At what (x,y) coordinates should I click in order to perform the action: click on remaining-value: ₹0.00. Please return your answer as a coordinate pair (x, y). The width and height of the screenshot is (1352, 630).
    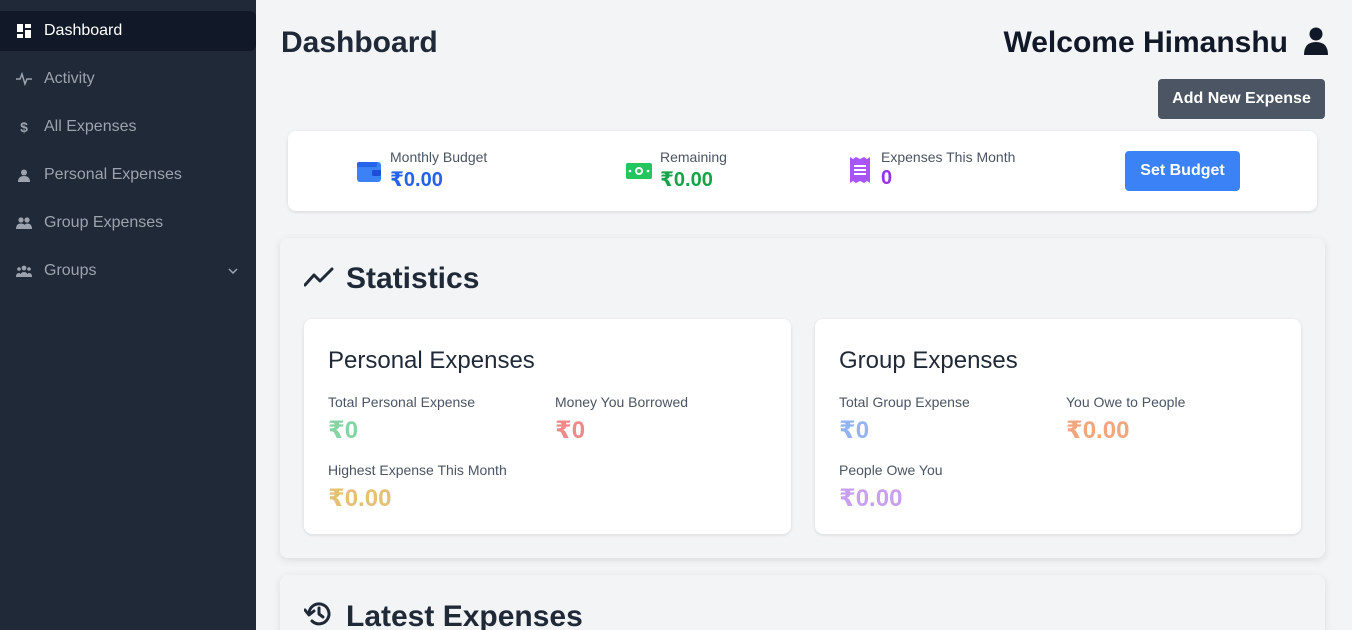
    Looking at the image, I should click on (686, 180).